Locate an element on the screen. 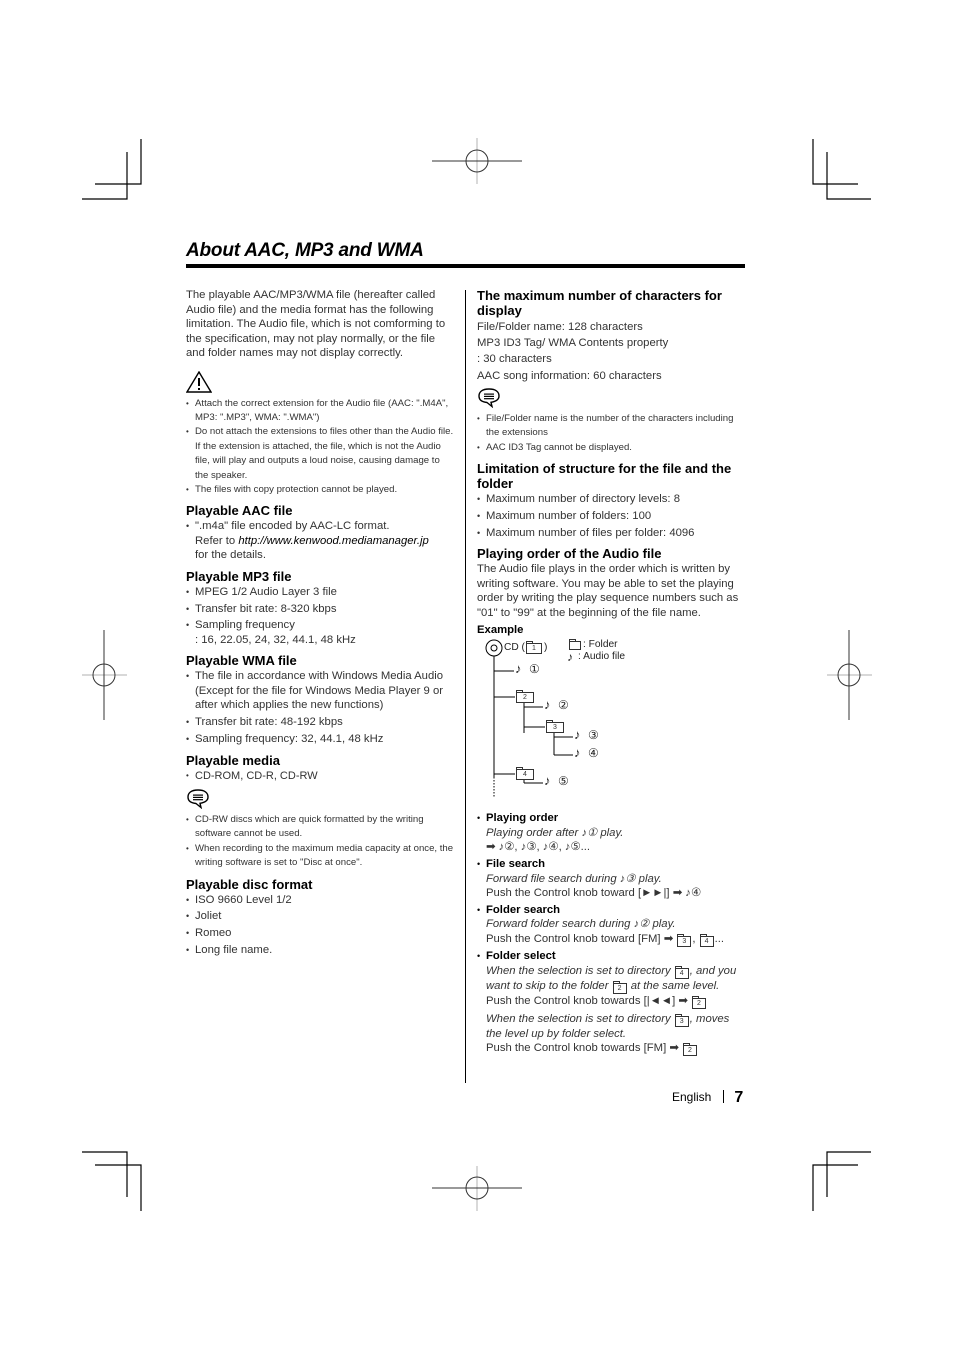 The width and height of the screenshot is (954, 1351). crop-mark-top-right is located at coordinates (841, 169).